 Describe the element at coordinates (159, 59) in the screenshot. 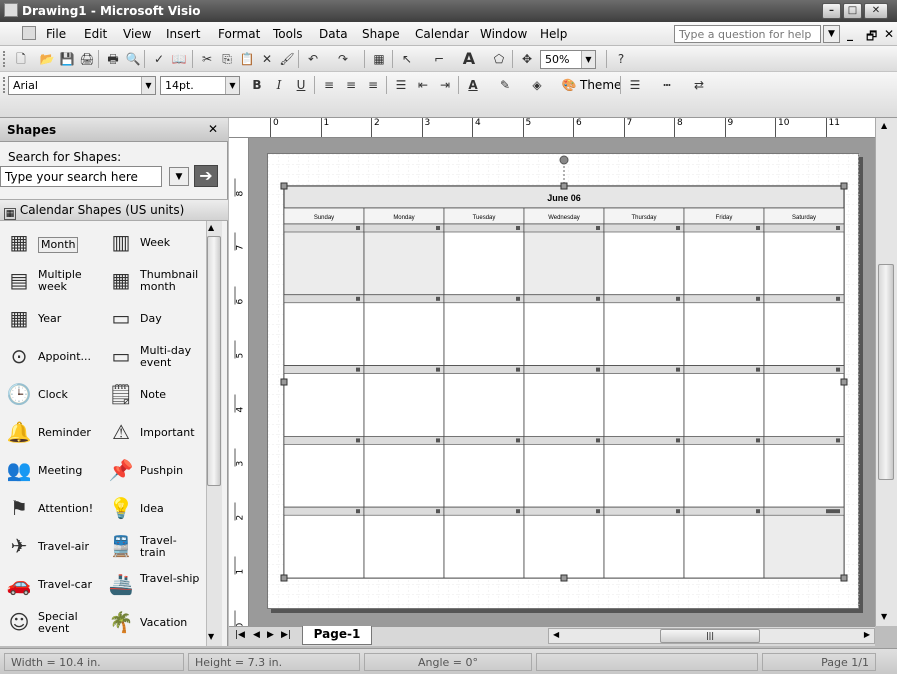

I see `spelling-icon: ✓` at that location.